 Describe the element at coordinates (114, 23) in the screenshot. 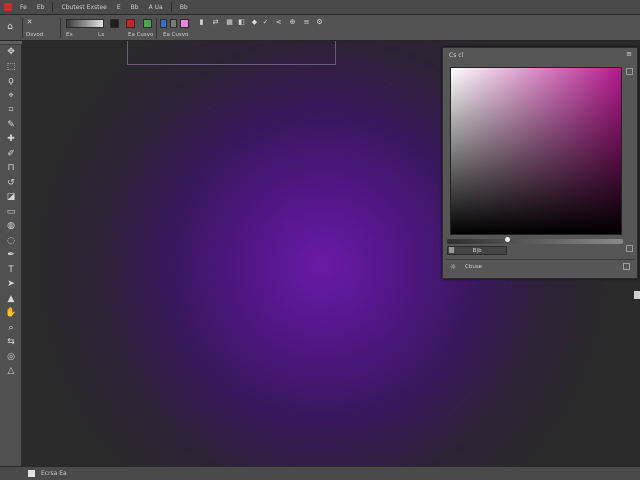

I see `black-swatch-button` at that location.